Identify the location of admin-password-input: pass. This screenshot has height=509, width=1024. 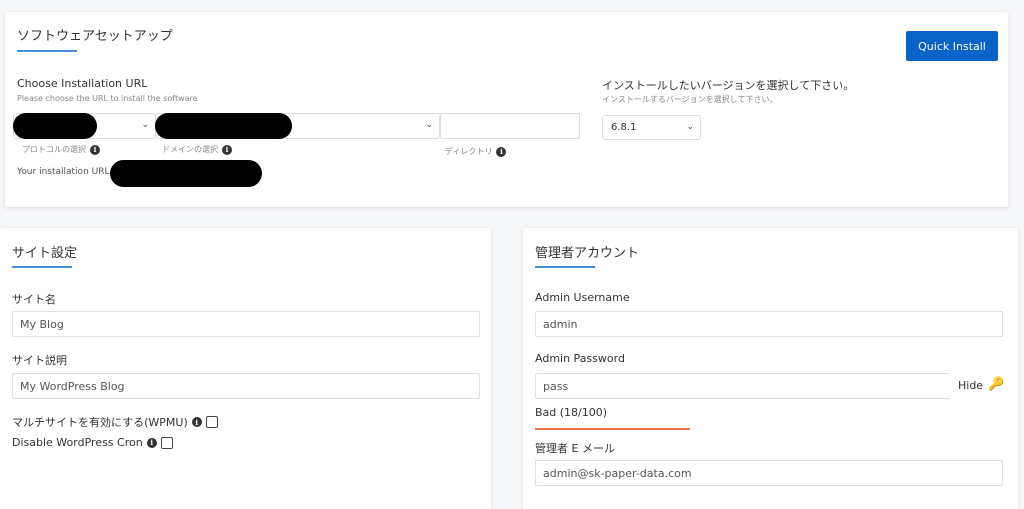
(742, 386).